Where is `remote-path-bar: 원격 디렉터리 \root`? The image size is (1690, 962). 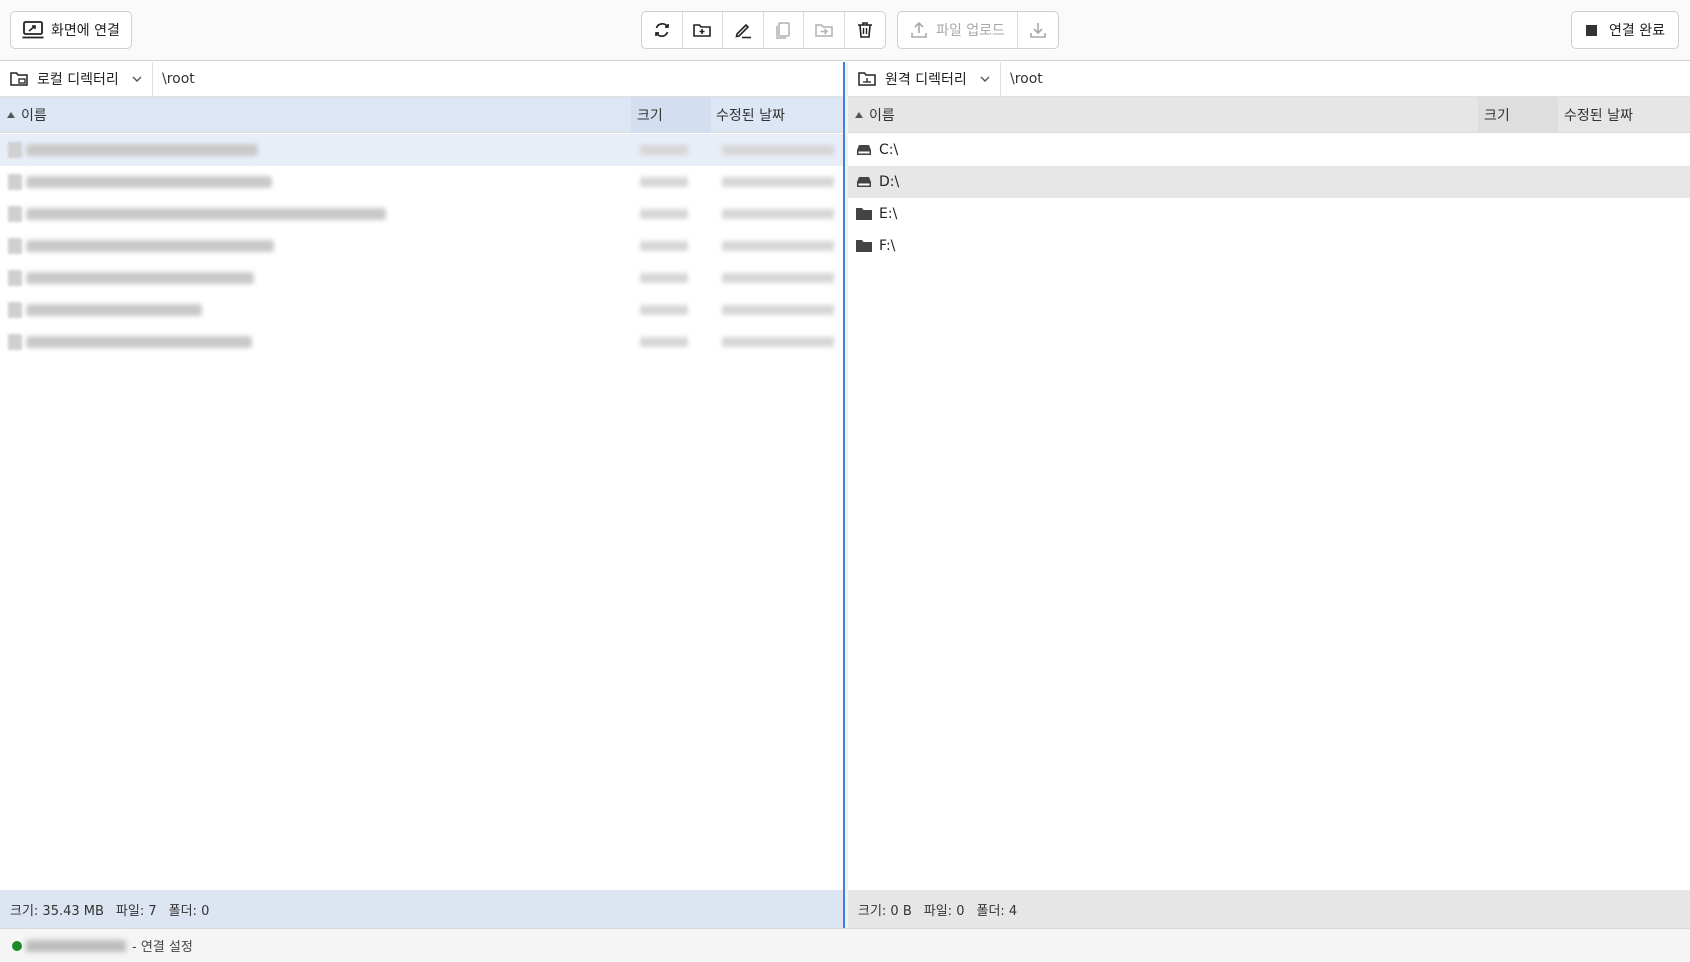
remote-path-bar: 원격 디렉터리 \root is located at coordinates (1269, 79).